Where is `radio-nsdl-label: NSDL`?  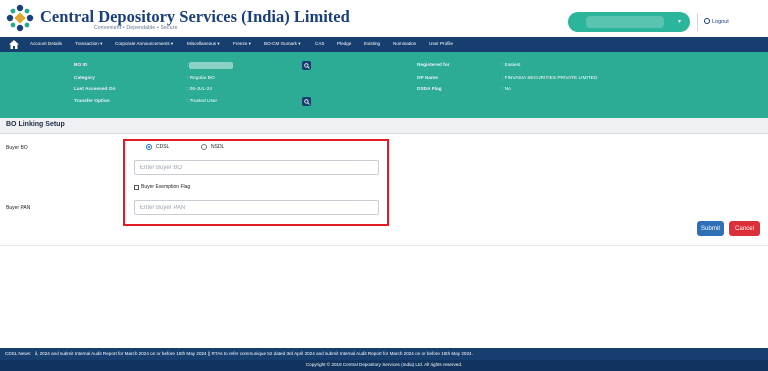
radio-nsdl-label: NSDL is located at coordinates (218, 147).